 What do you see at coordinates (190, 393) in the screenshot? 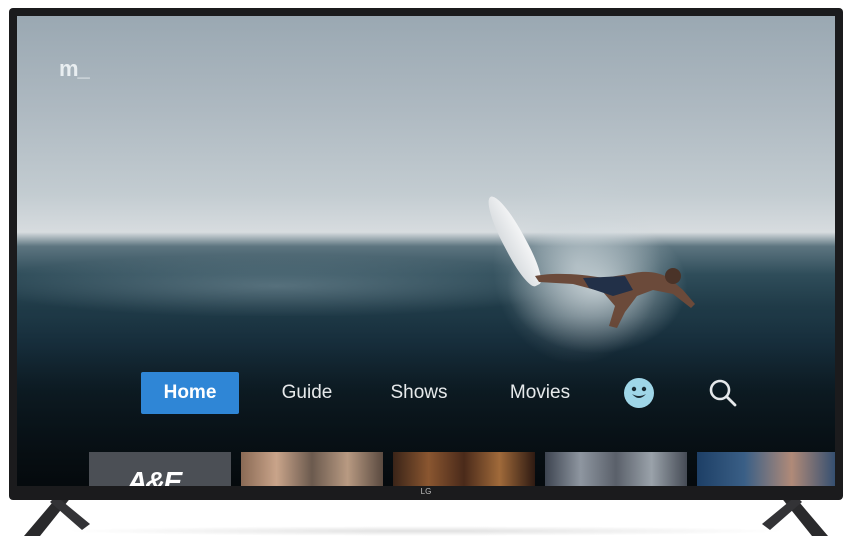
I see `nav-item-home: Home` at bounding box center [190, 393].